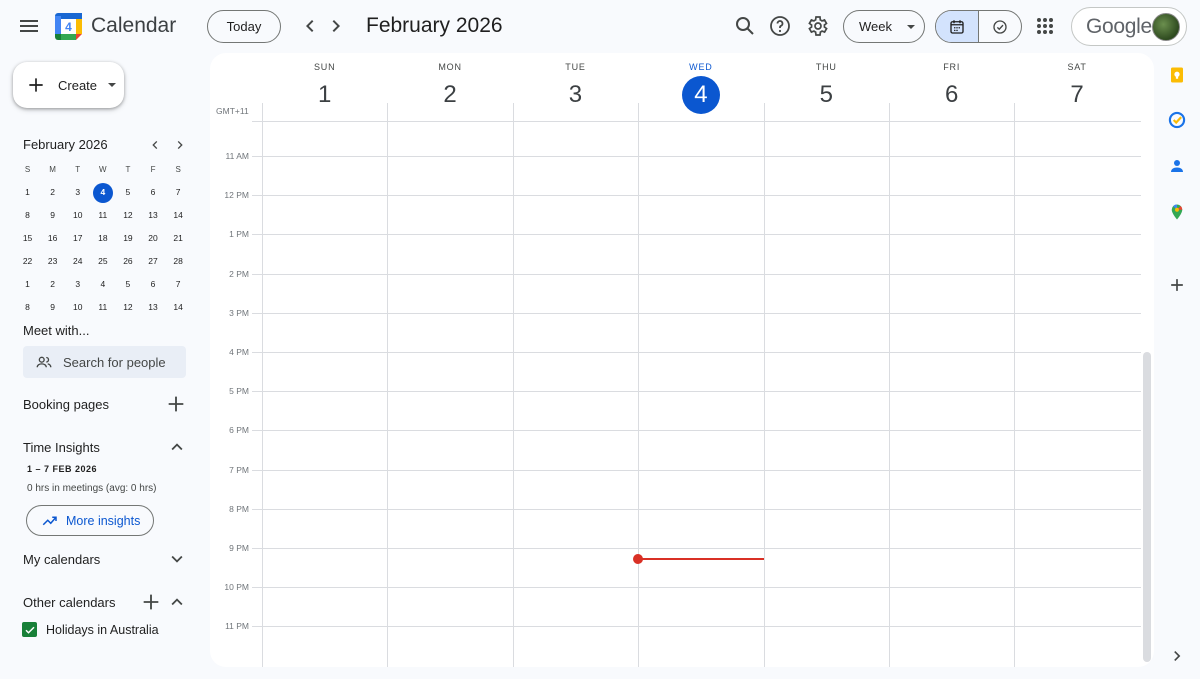 The height and width of the screenshot is (679, 1200). Describe the element at coordinates (178, 261) in the screenshot. I see `mini-calendar-day: 28` at that location.